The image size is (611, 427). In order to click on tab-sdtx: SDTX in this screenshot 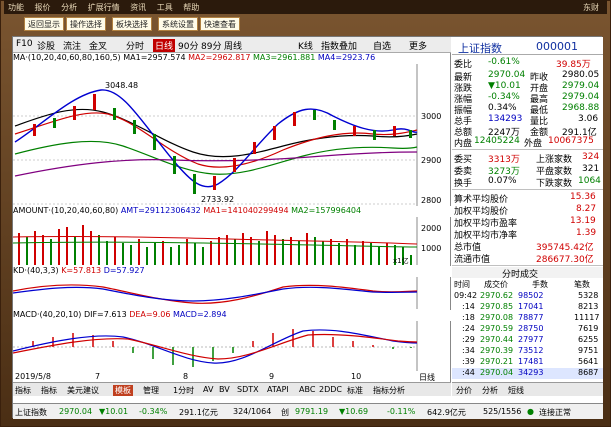, I will do `click(248, 389)`.